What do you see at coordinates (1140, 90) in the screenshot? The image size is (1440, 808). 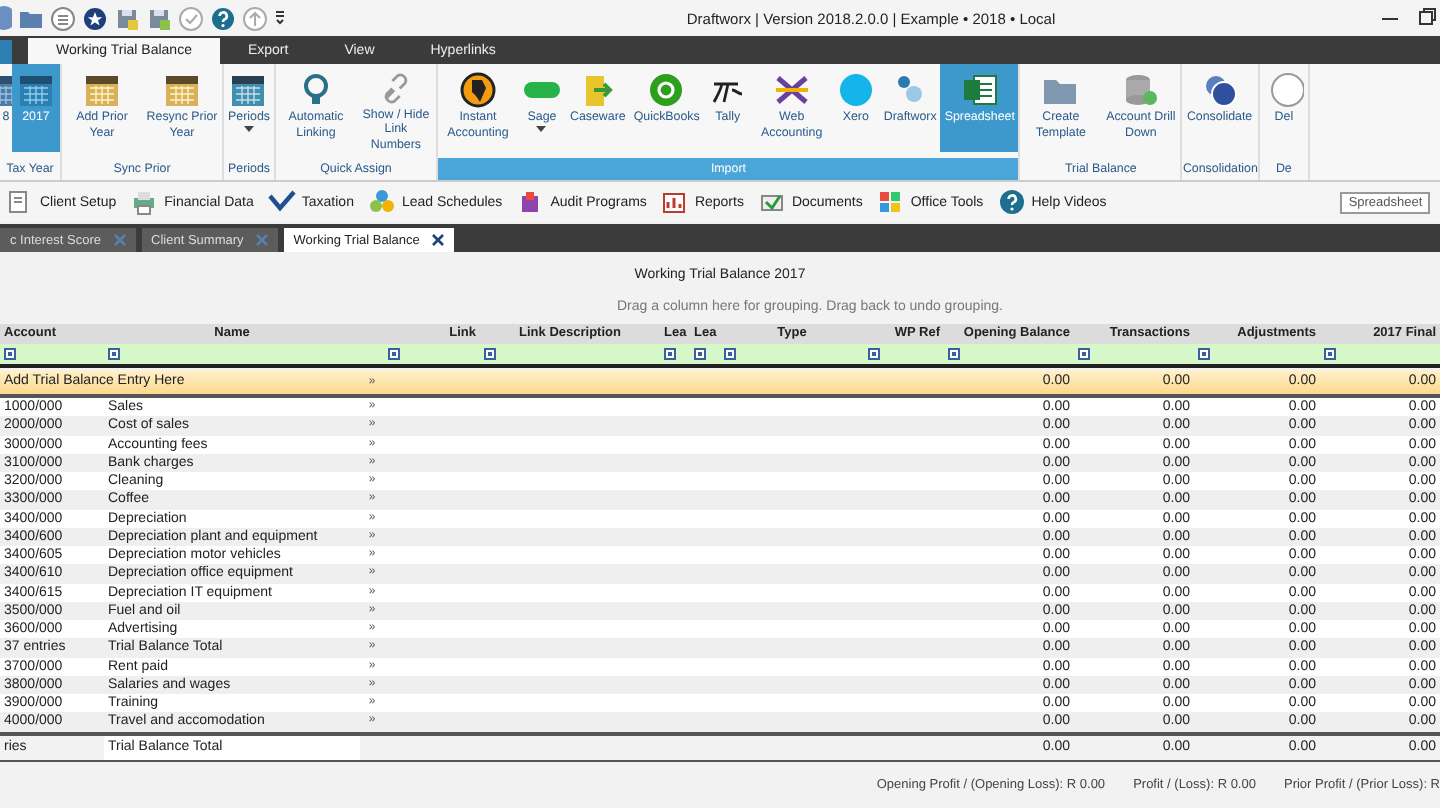 I see `database-icon` at bounding box center [1140, 90].